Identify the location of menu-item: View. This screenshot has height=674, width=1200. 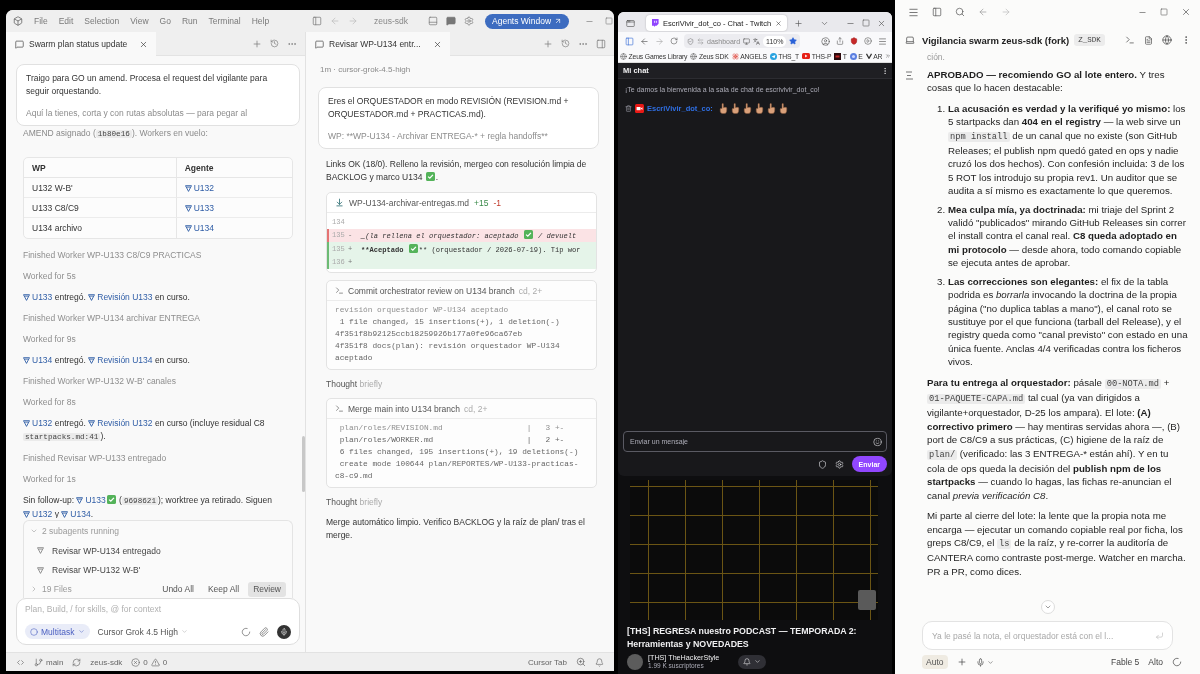
(139, 21).